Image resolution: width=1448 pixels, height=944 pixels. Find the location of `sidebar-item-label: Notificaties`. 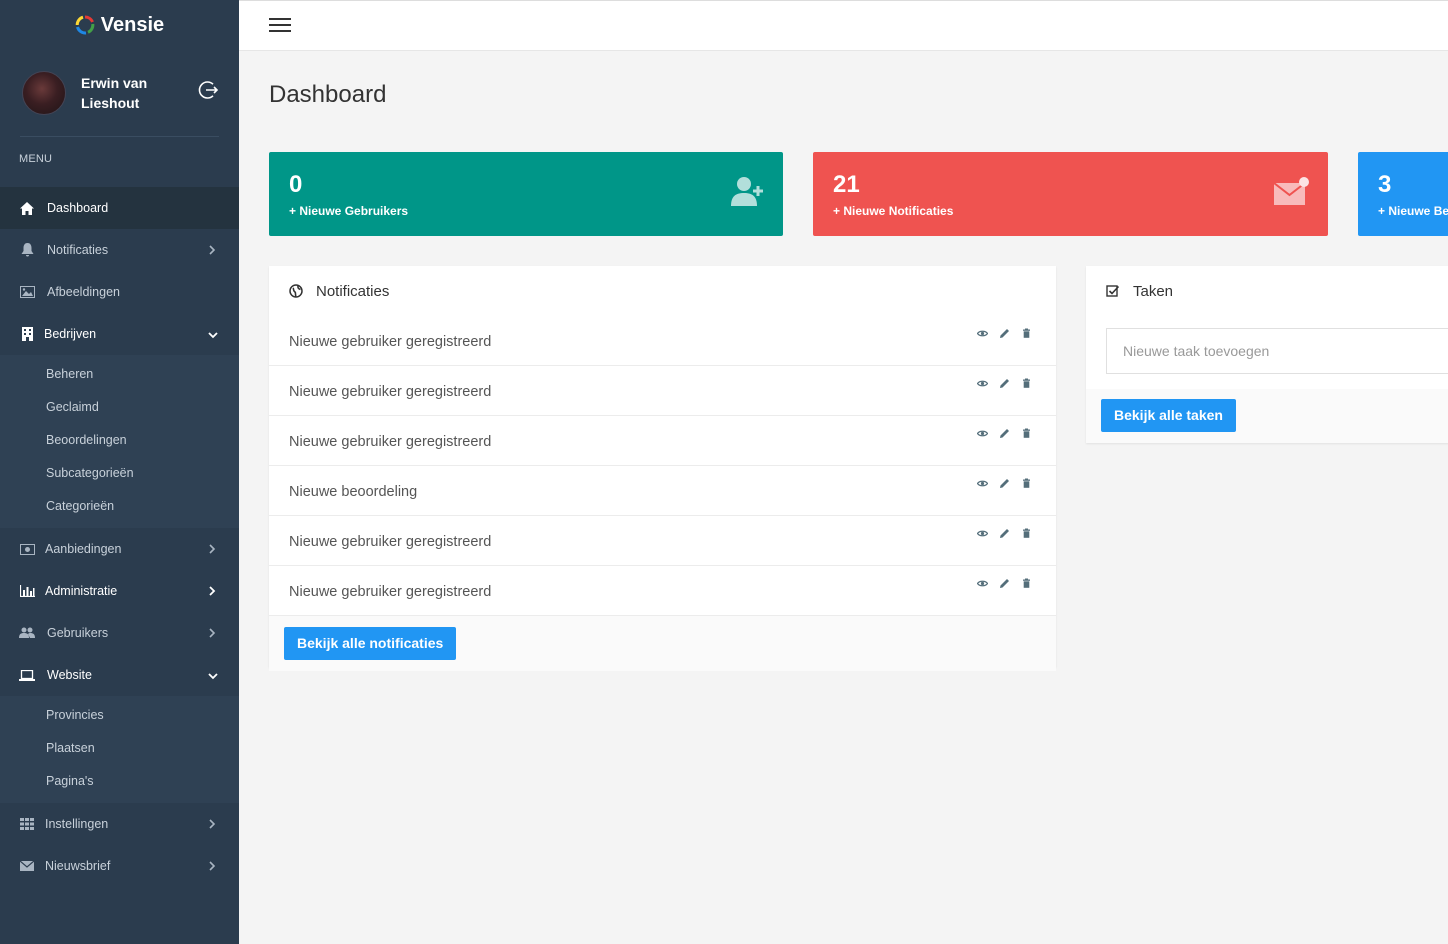

sidebar-item-label: Notificaties is located at coordinates (78, 250).